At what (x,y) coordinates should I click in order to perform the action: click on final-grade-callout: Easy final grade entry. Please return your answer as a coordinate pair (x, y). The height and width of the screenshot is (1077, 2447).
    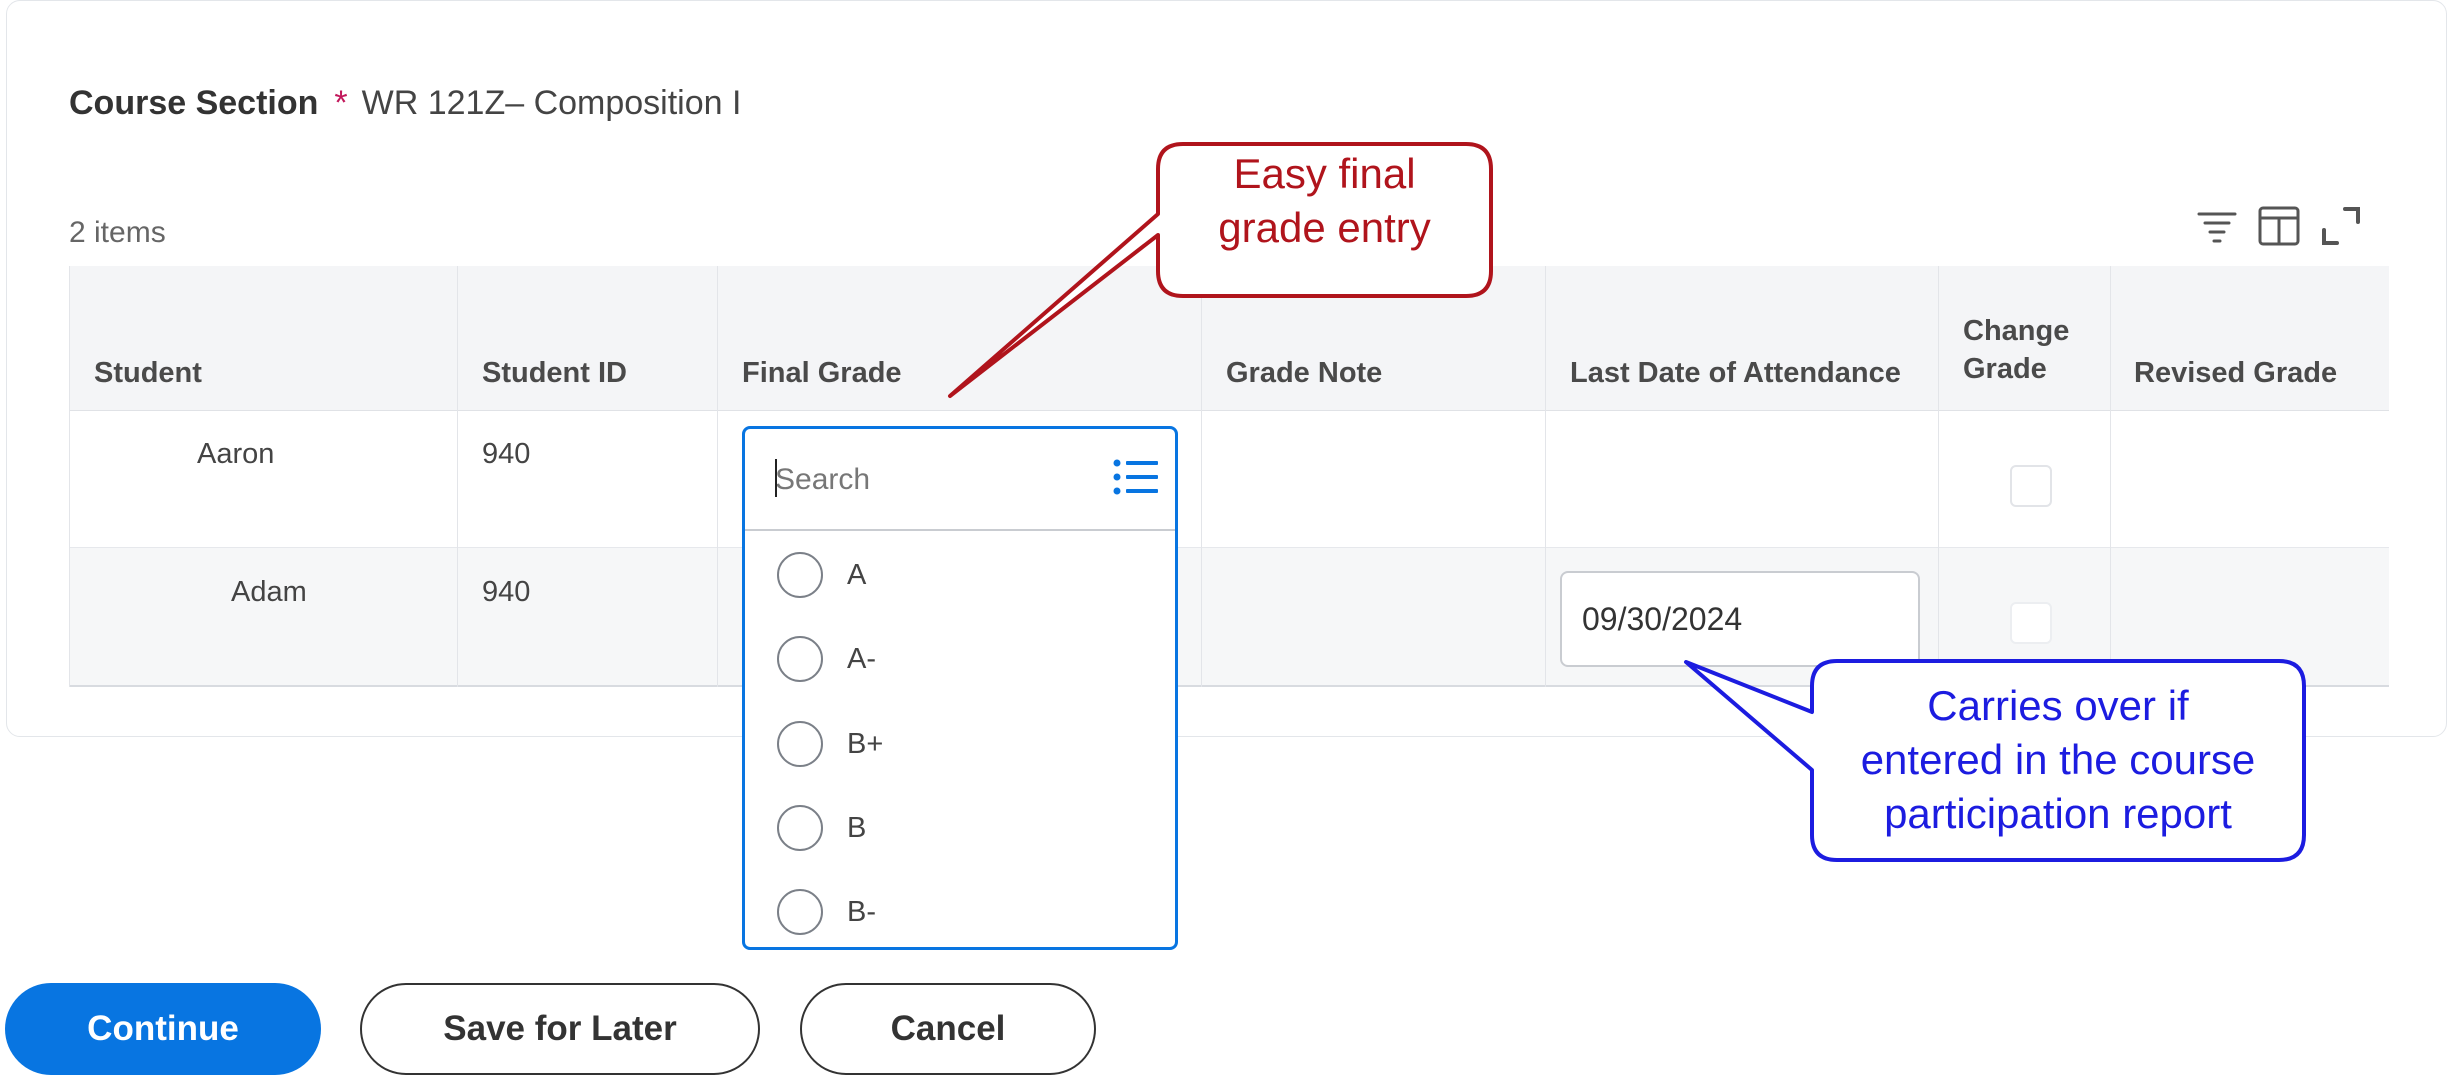
    Looking at the image, I should click on (1324, 201).